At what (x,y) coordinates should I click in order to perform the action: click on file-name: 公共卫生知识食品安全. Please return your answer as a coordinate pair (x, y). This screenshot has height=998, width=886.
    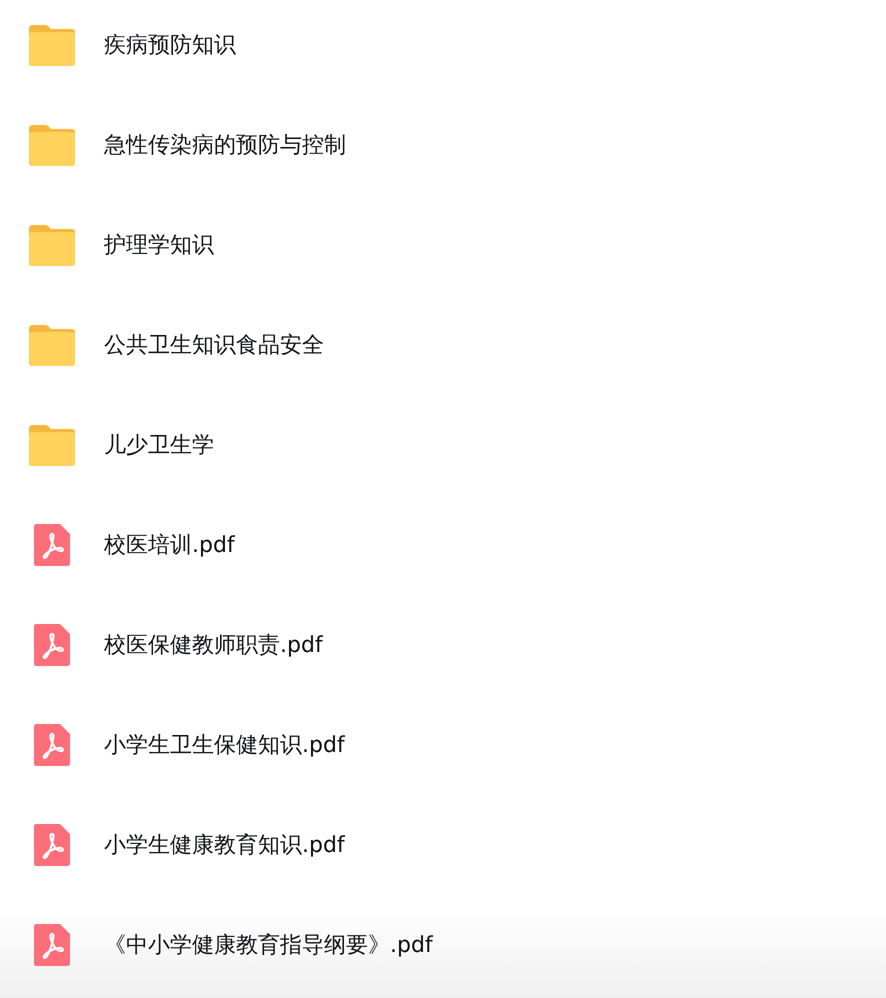
    Looking at the image, I should click on (214, 345).